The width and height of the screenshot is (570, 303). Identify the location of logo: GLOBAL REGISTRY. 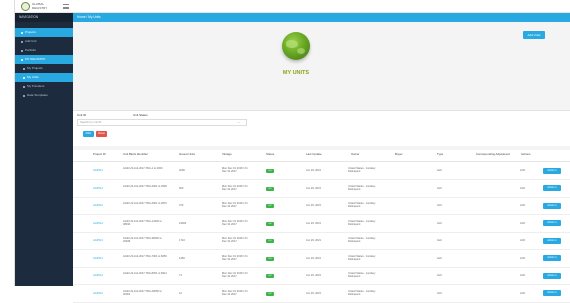
(38, 6).